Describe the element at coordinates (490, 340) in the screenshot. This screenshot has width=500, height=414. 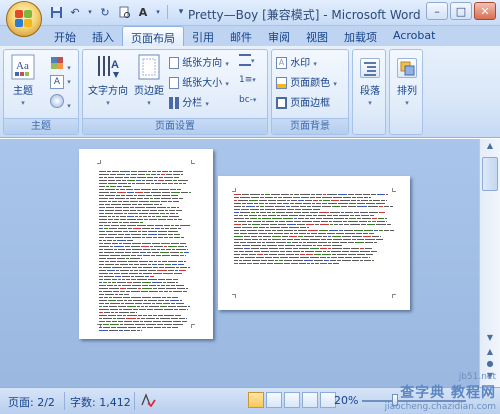
I see `scroll-down-arrow-icon: ▼` at that location.